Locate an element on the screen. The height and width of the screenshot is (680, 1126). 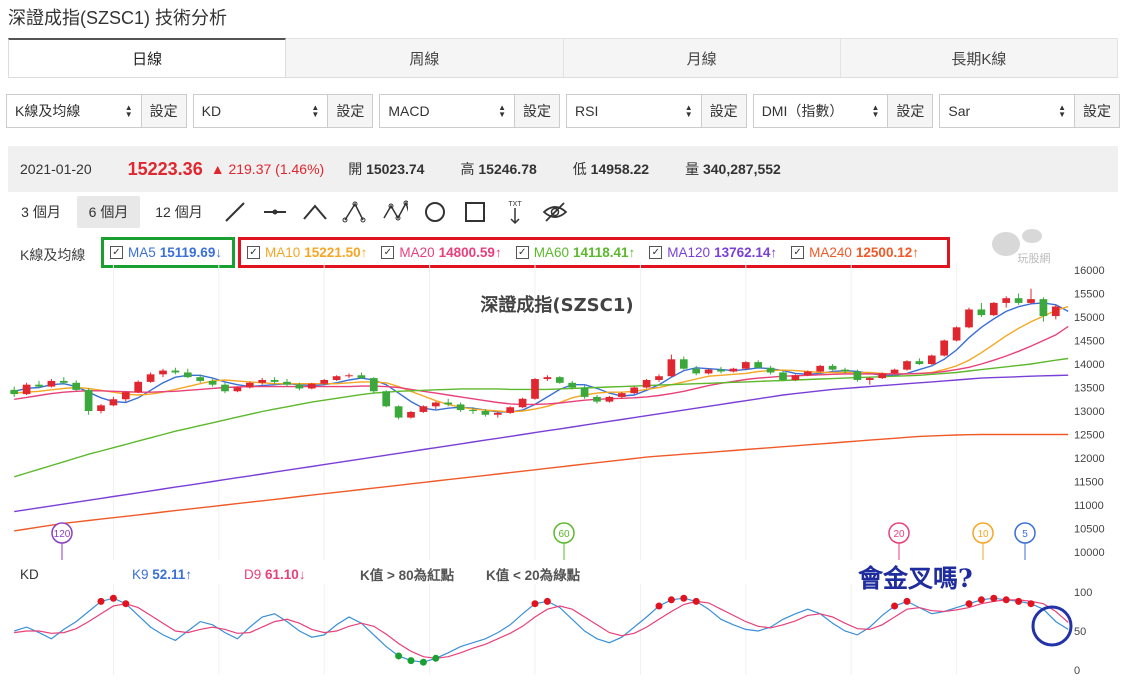
indicator-select-3: MACD ▲ ▼ is located at coordinates (447, 111).